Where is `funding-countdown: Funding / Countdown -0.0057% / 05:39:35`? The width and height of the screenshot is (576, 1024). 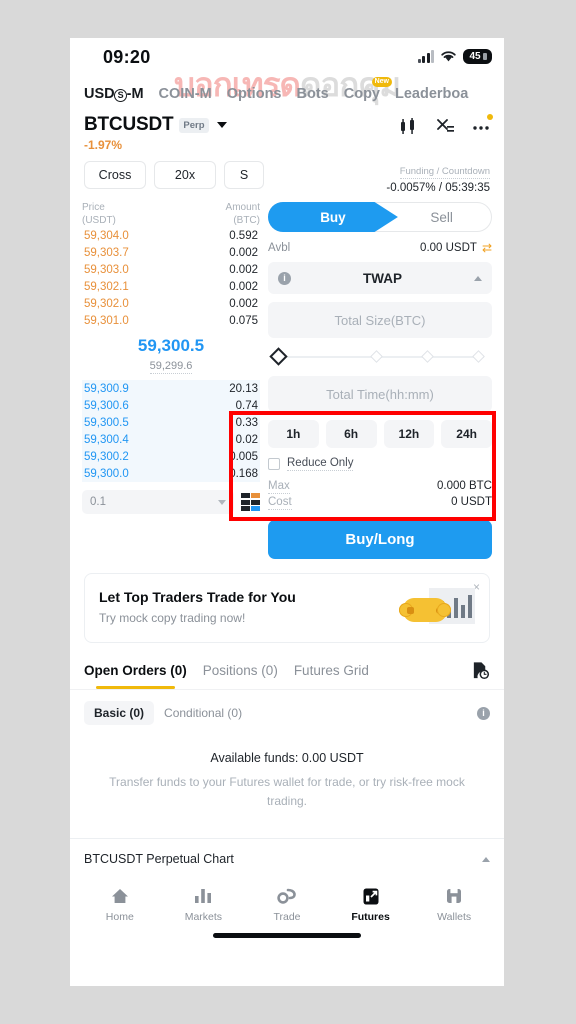 funding-countdown: Funding / Countdown -0.0057% / 05:39:35 is located at coordinates (438, 177).